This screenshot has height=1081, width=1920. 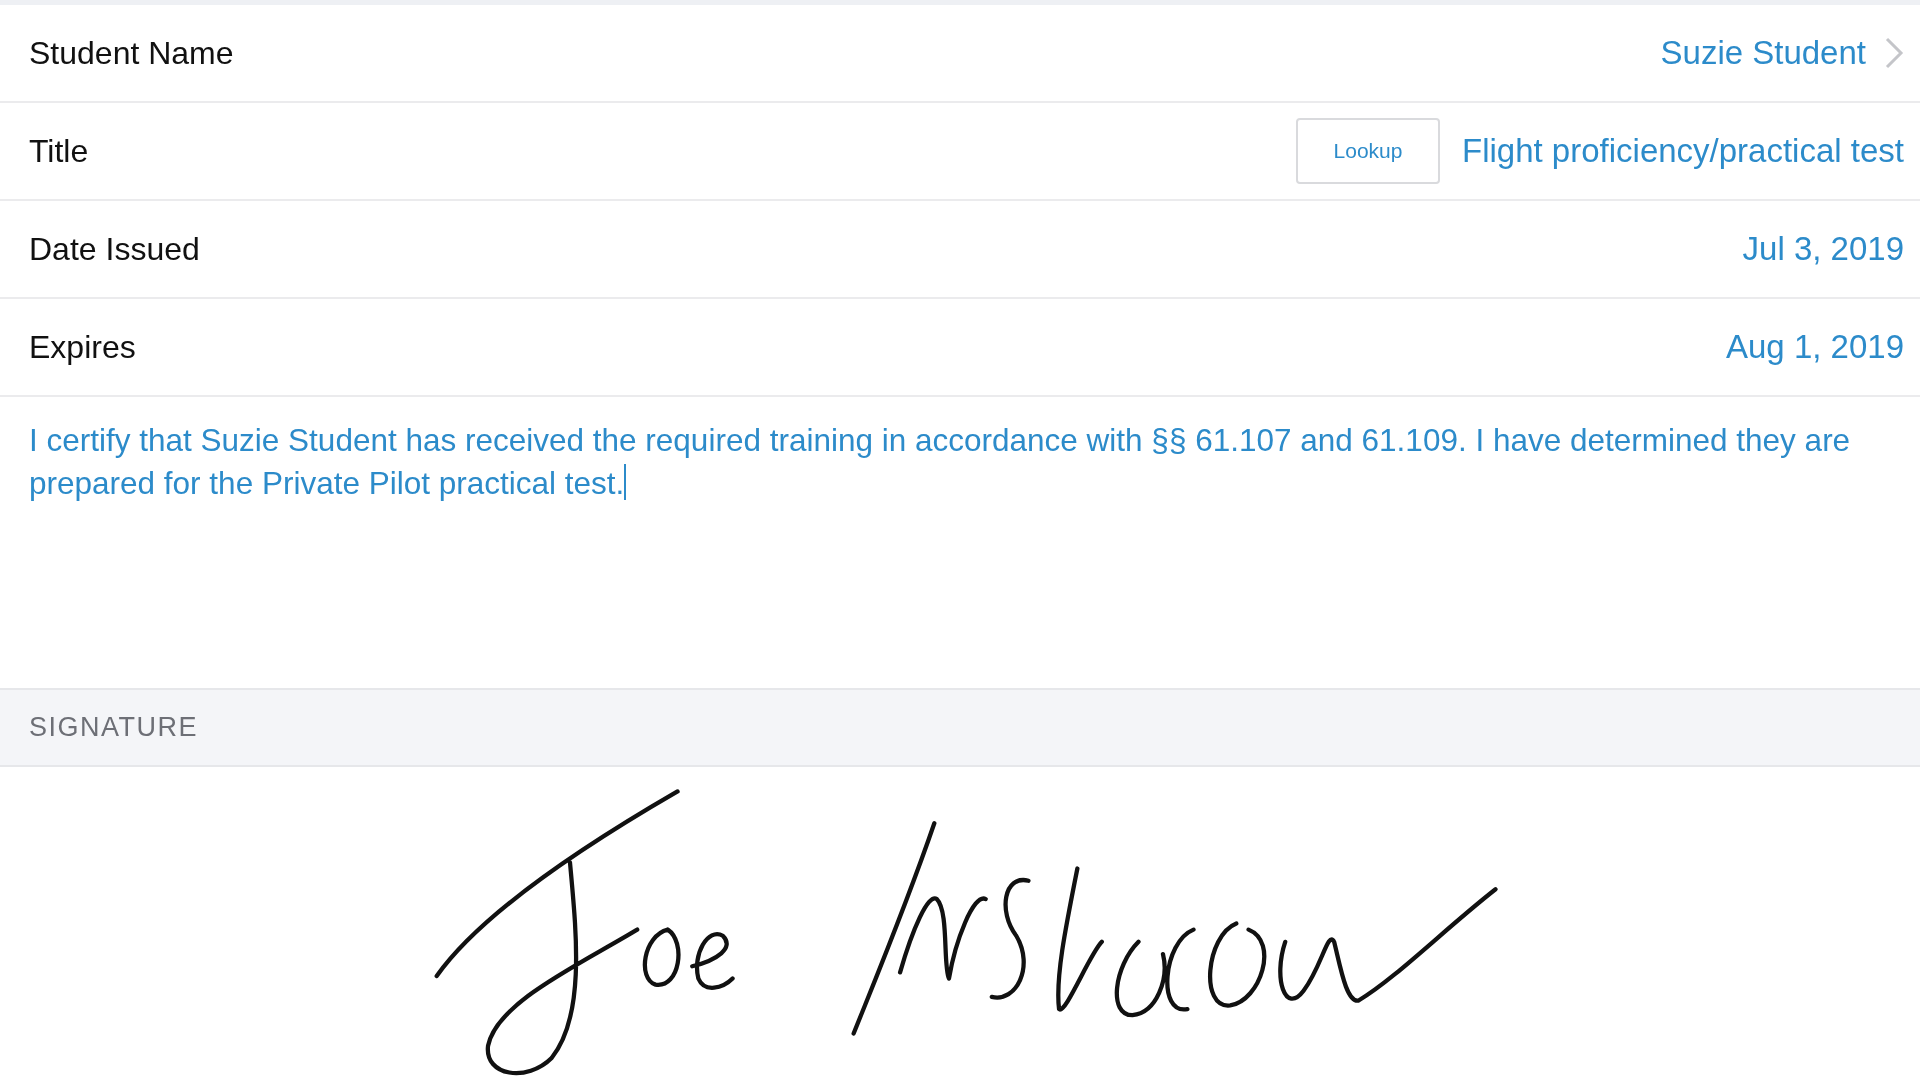 I want to click on section-header: SIGNATURE, so click(x=113, y=728).